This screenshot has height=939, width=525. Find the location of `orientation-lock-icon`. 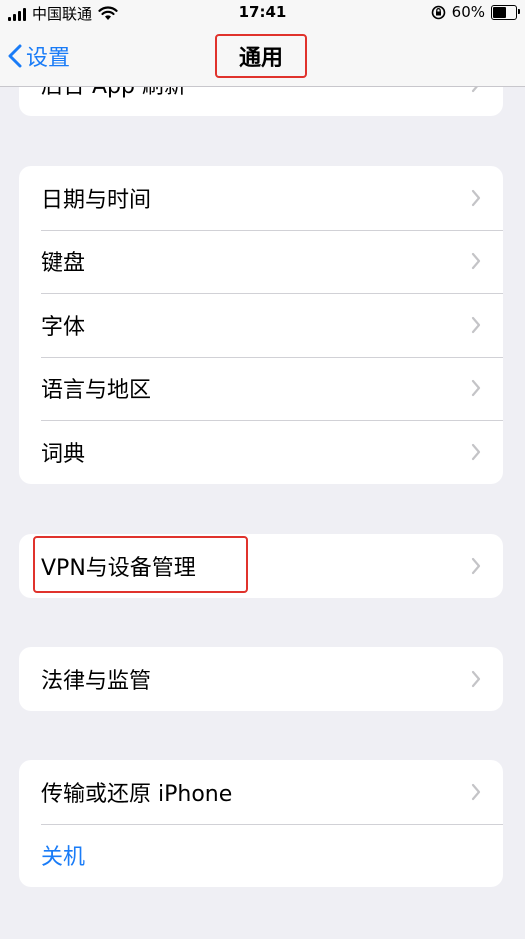

orientation-lock-icon is located at coordinates (438, 12).